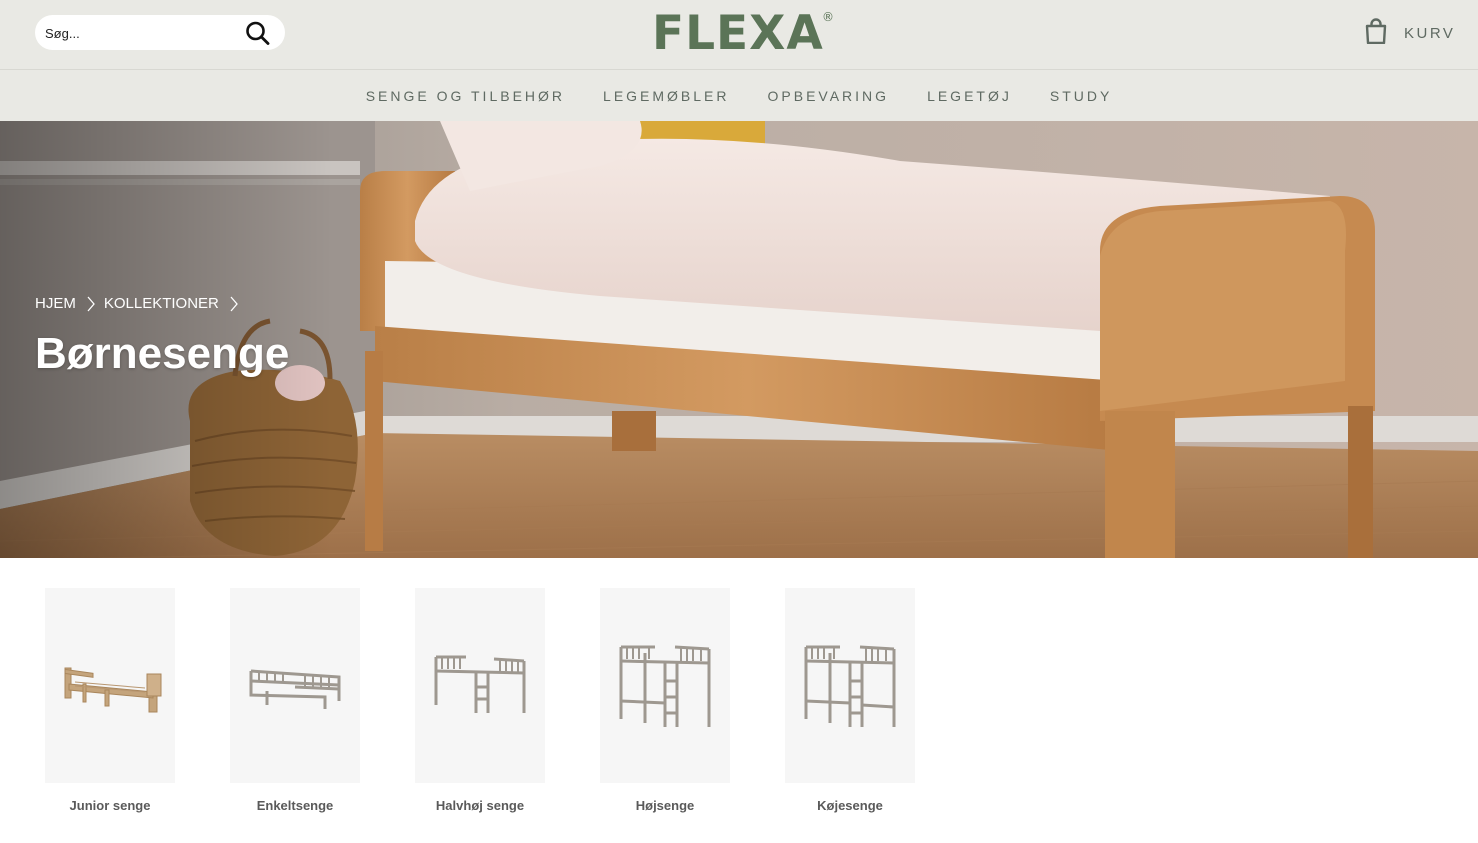 The width and height of the screenshot is (1478, 843). What do you see at coordinates (161, 303) in the screenshot?
I see `breadcrumb-collections-link: KOLLEKTIONER` at bounding box center [161, 303].